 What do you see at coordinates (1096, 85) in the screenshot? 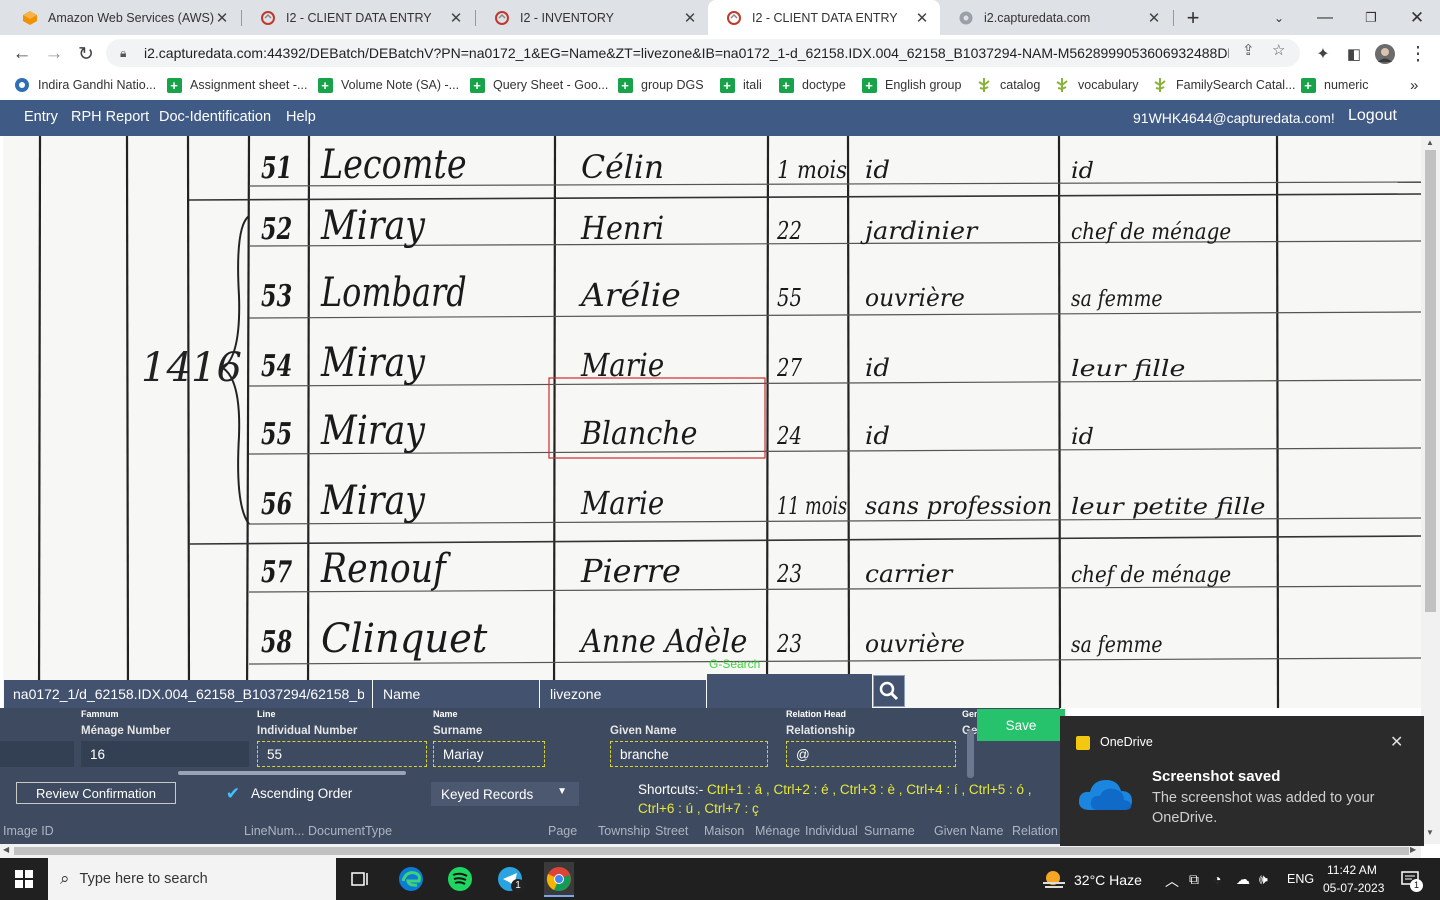
I see `bookmark-item: vocabulary` at bounding box center [1096, 85].